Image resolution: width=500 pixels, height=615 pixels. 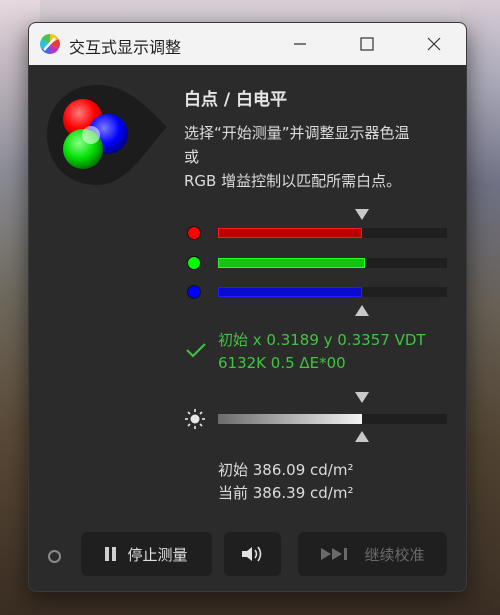 What do you see at coordinates (194, 233) in the screenshot?
I see `red-channel-dot` at bounding box center [194, 233].